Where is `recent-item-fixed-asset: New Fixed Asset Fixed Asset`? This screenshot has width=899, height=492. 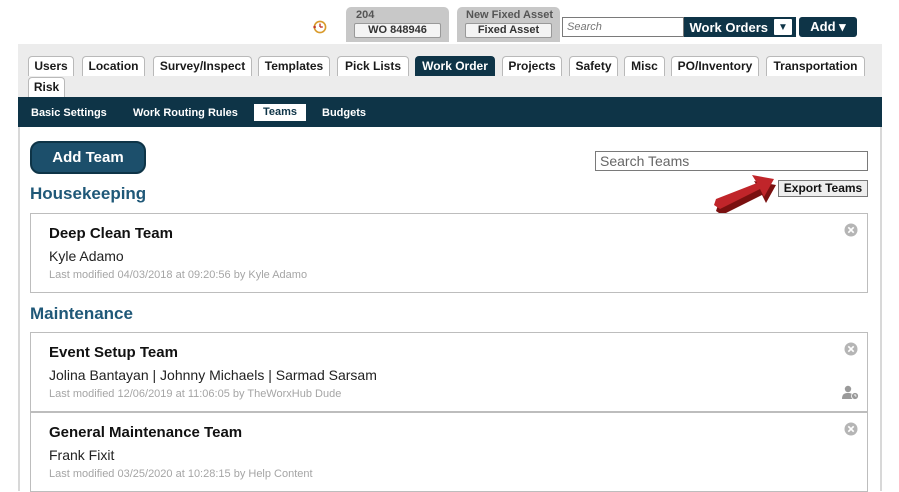
recent-item-fixed-asset: New Fixed Asset Fixed Asset is located at coordinates (508, 24).